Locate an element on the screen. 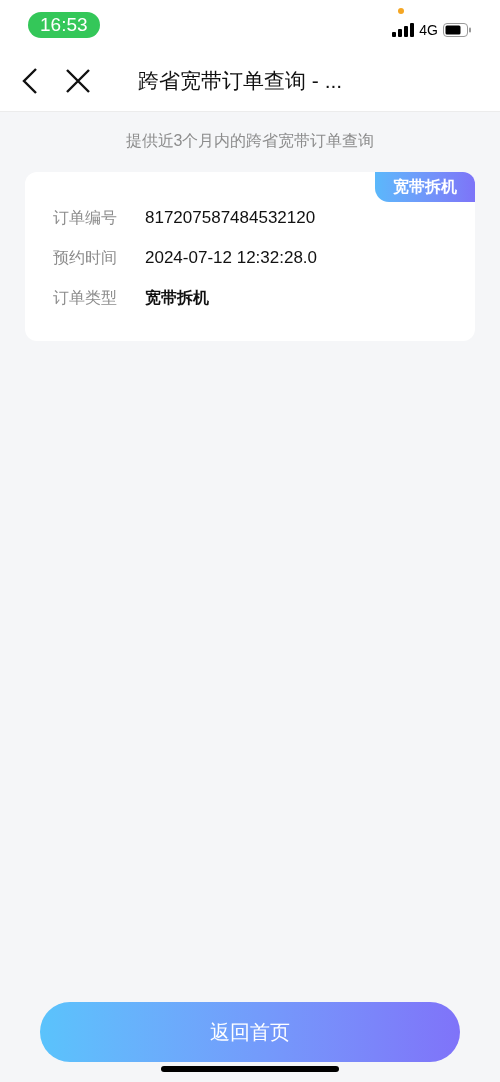 The height and width of the screenshot is (1082, 500). field-label: 订单编号 is located at coordinates (85, 218).